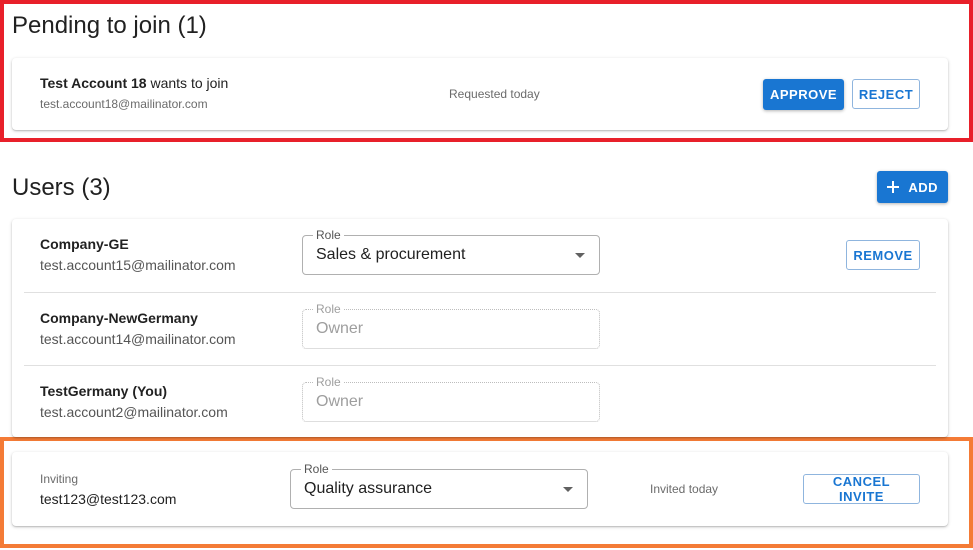 The image size is (973, 550). What do you see at coordinates (391, 254) in the screenshot?
I see `role-select-value: Sales & procurement` at bounding box center [391, 254].